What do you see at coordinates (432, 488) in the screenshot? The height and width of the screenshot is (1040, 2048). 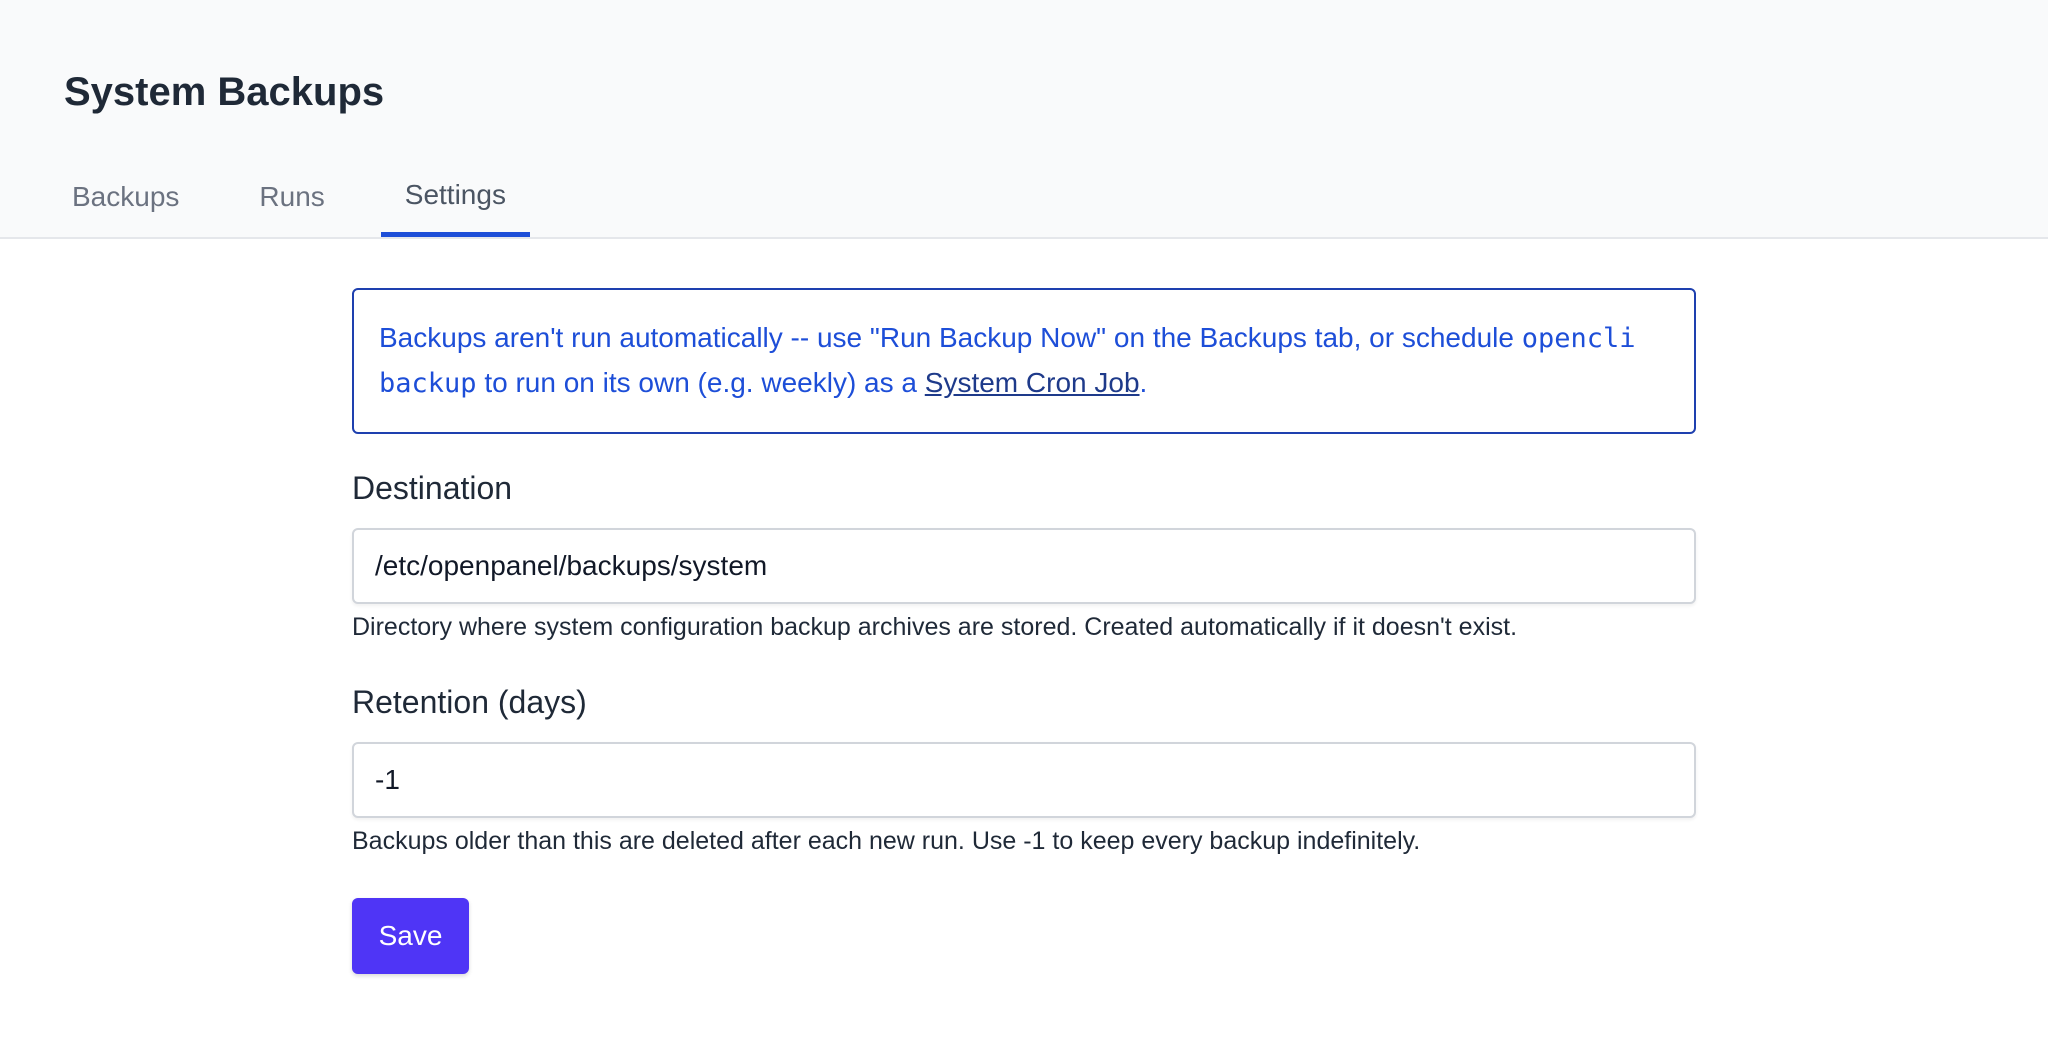 I see `destination-label: Destination` at bounding box center [432, 488].